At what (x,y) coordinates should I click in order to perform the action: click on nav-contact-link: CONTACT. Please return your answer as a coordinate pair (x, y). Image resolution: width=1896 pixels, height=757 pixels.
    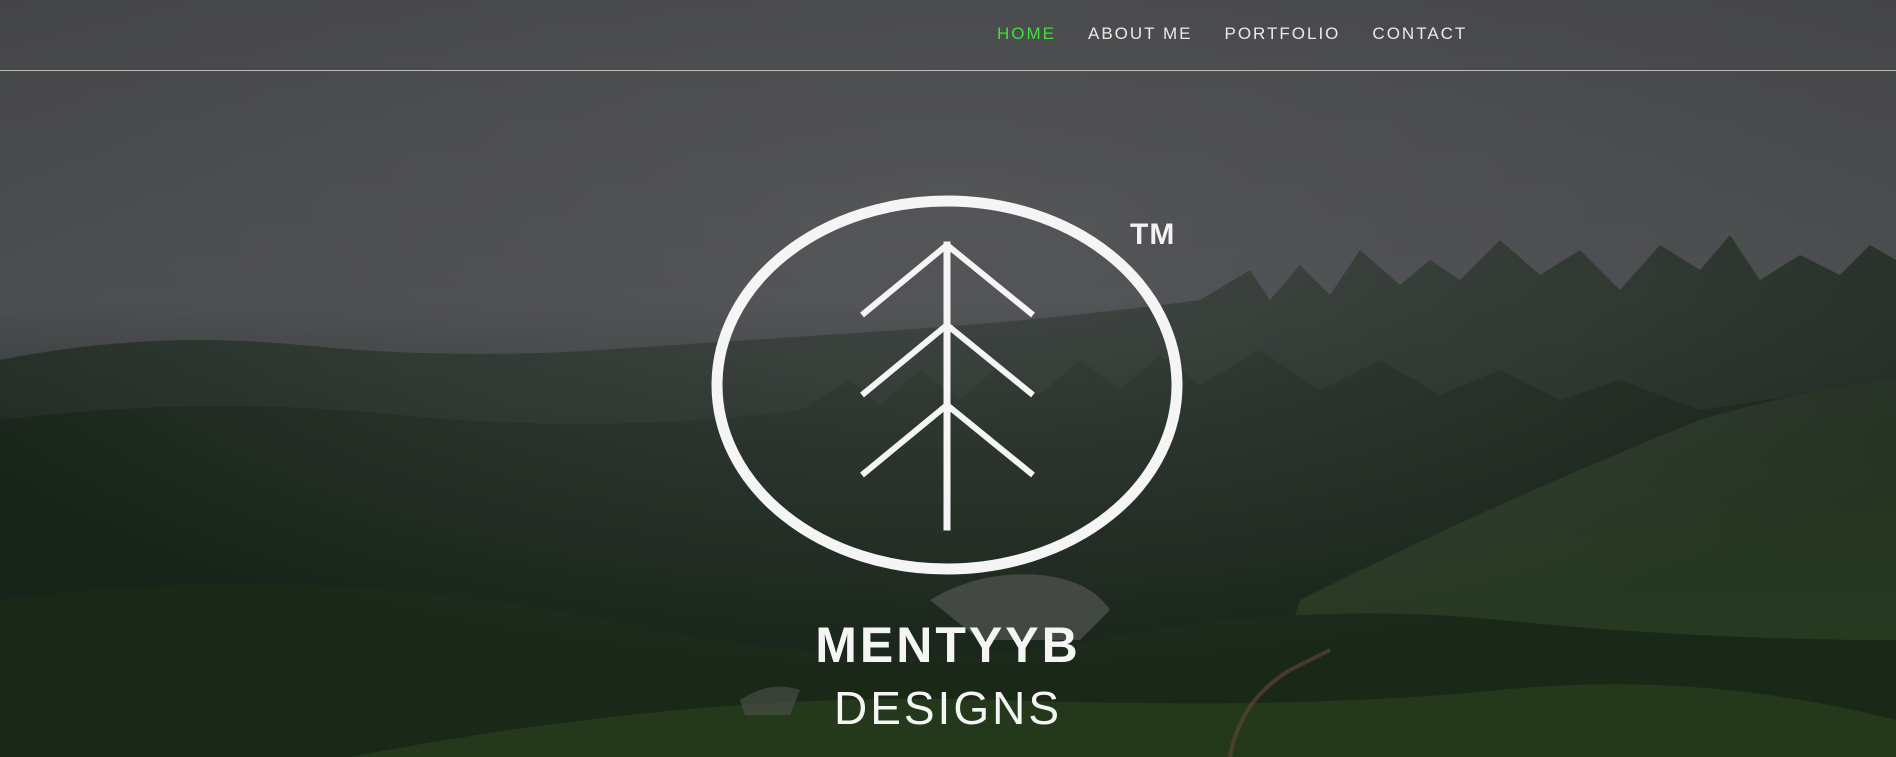
    Looking at the image, I should click on (1419, 34).